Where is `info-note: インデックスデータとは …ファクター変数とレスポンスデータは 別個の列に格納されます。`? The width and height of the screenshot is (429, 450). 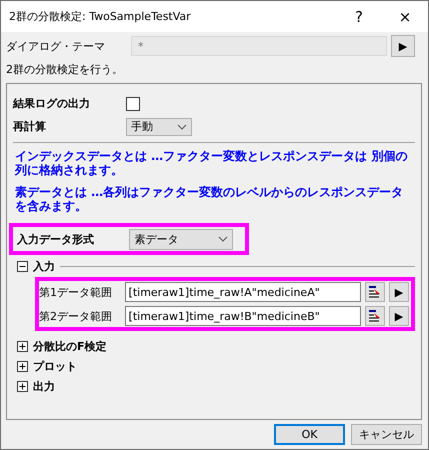 info-note: インデックスデータとは …ファクター変数とレスポンスデータは 別個の列に格納されます。 is located at coordinates (211, 163).